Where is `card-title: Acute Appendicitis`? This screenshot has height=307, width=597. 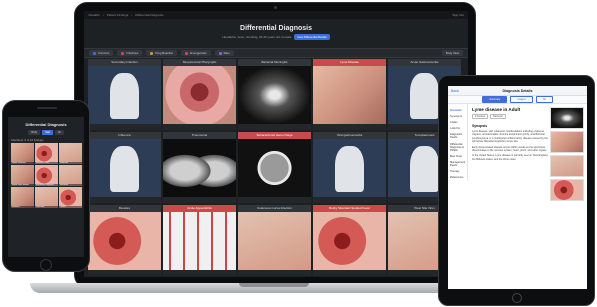
card-title: Acute Appendicitis is located at coordinates (199, 208).